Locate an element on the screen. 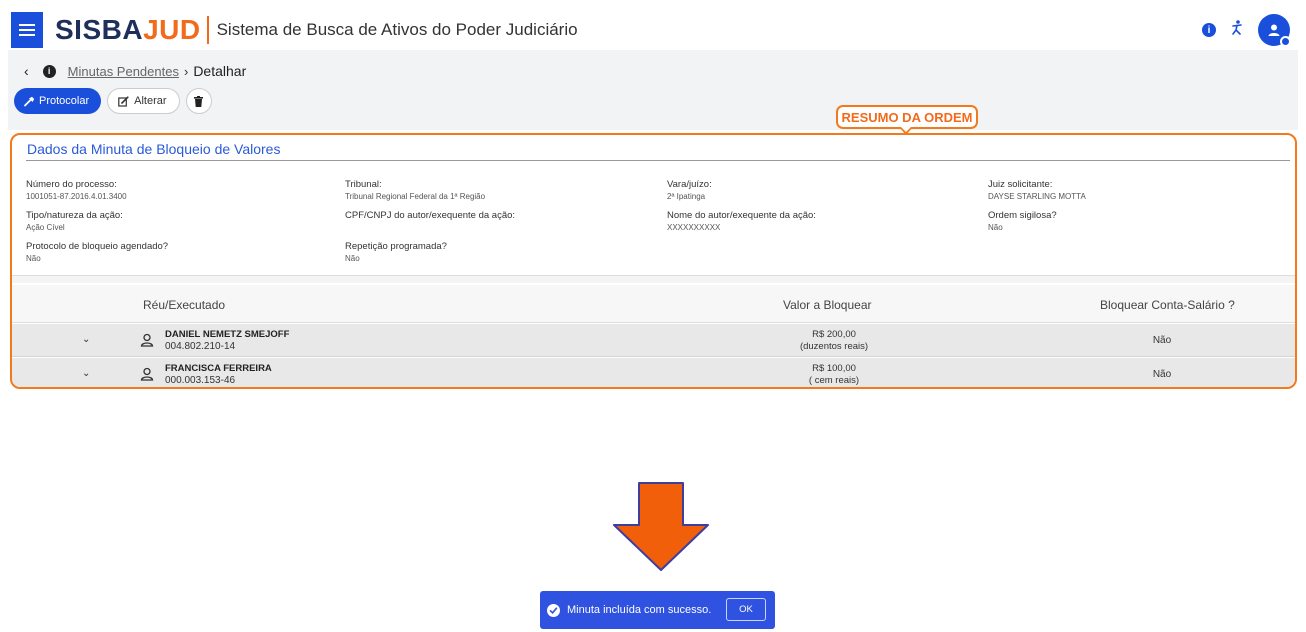 The height and width of the screenshot is (632, 1306). field-value: 1001051-87.2016.4.01.3400 is located at coordinates (76, 196).